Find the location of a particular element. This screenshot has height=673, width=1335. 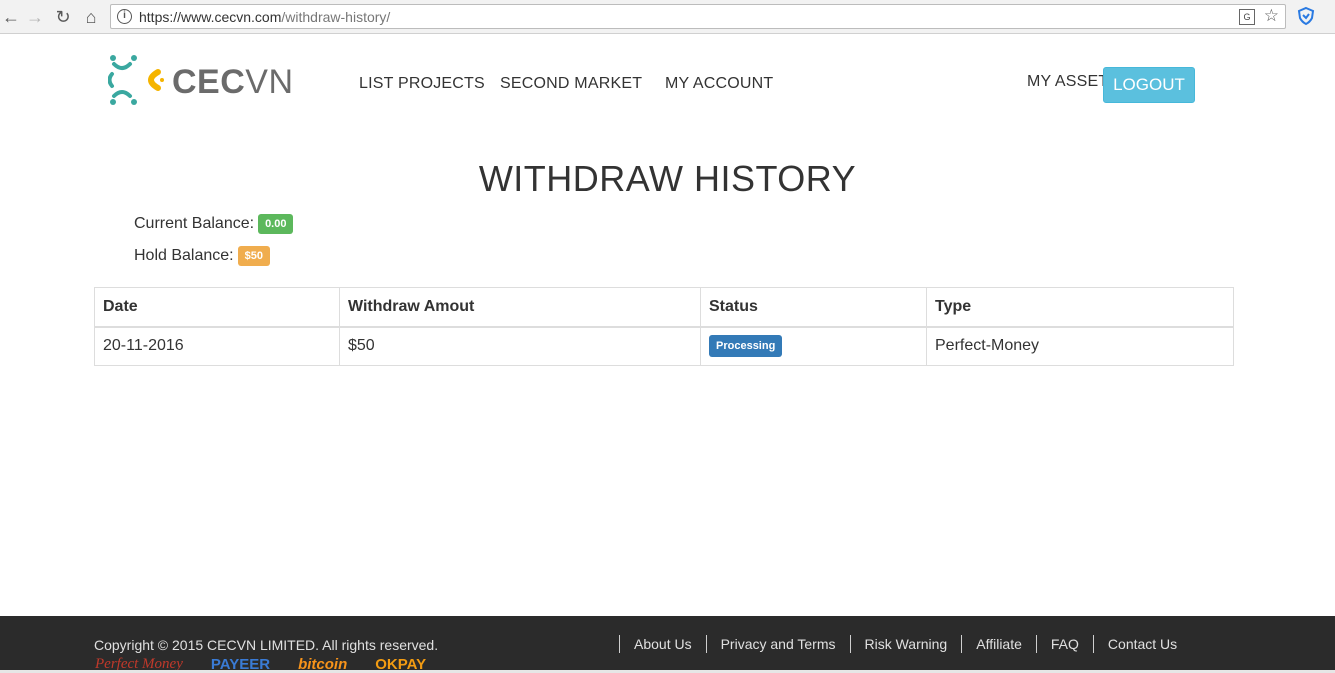

status-badge: Processing is located at coordinates (746, 346).